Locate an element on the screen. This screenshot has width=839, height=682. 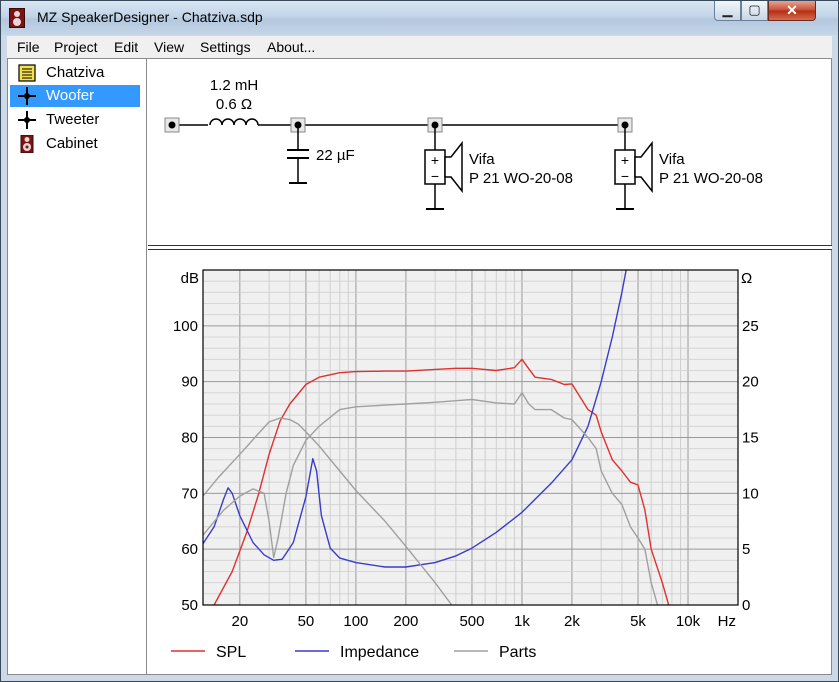
tree-item-label: Cabinet is located at coordinates (72, 143).